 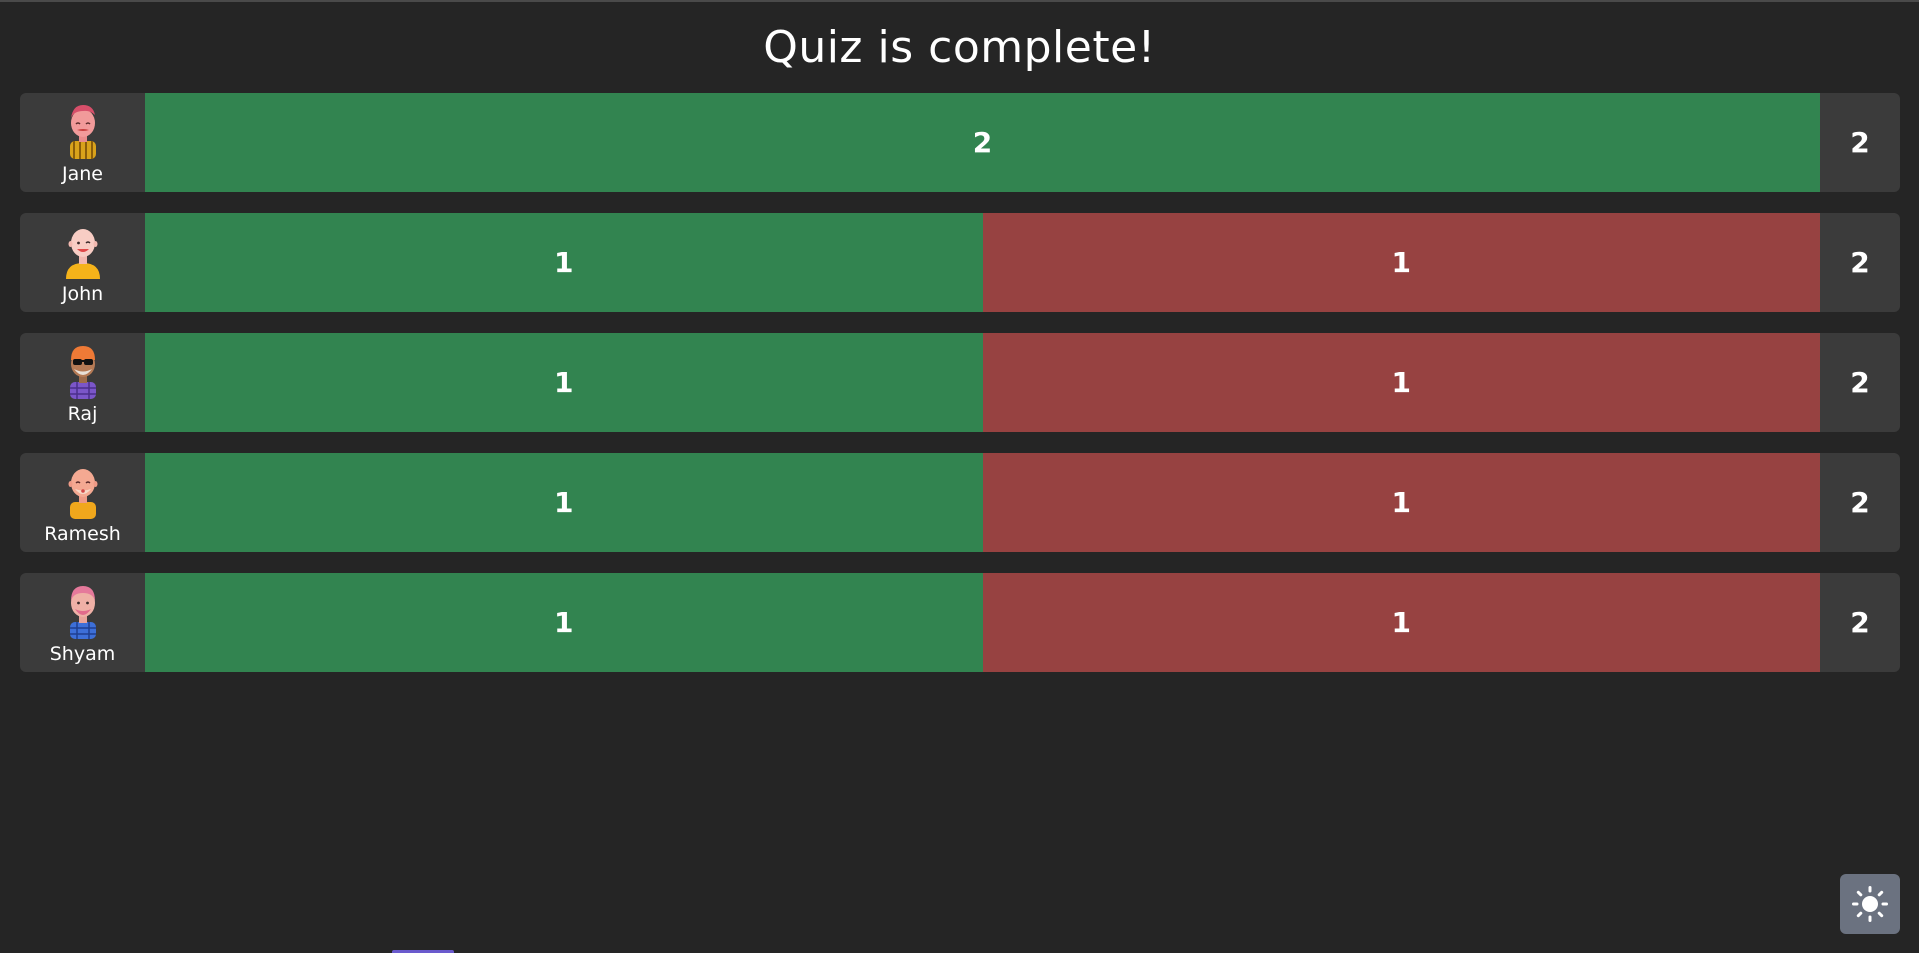 I want to click on player-name: Shyam, so click(x=82, y=654).